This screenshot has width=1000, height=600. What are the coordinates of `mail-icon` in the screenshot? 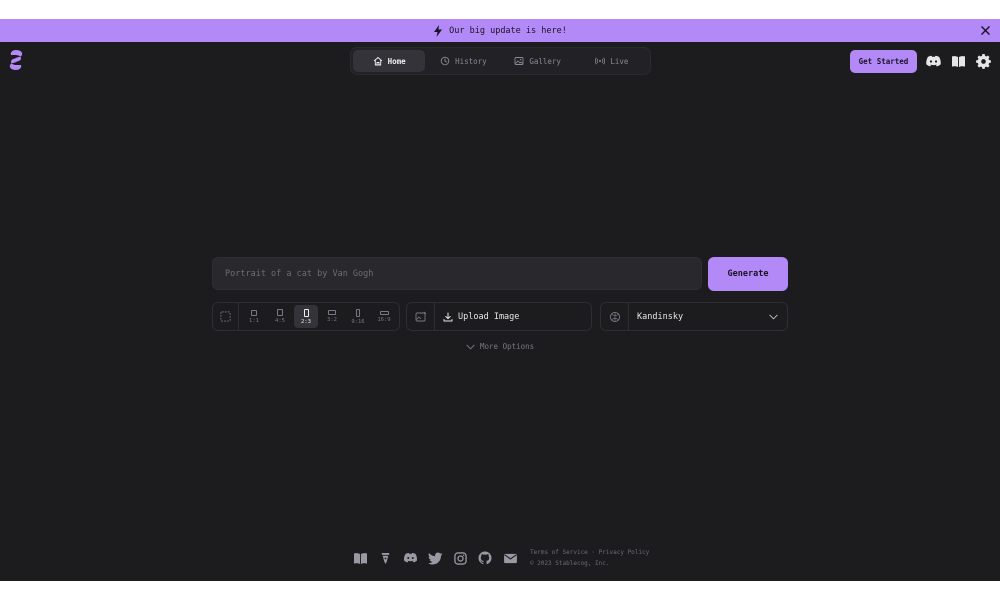 It's located at (510, 558).